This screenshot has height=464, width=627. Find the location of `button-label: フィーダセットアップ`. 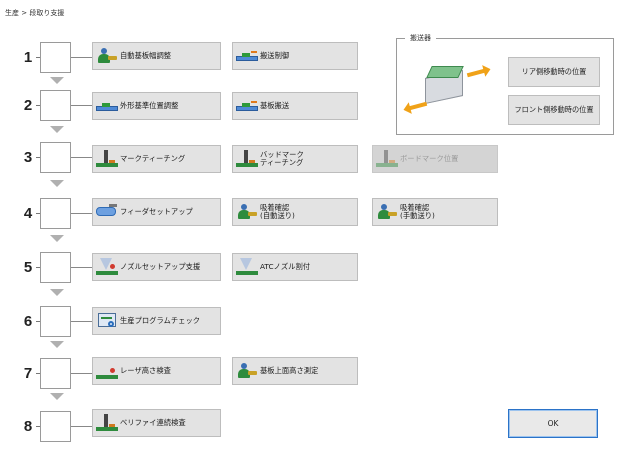

button-label: フィーダセットアップ is located at coordinates (156, 211).